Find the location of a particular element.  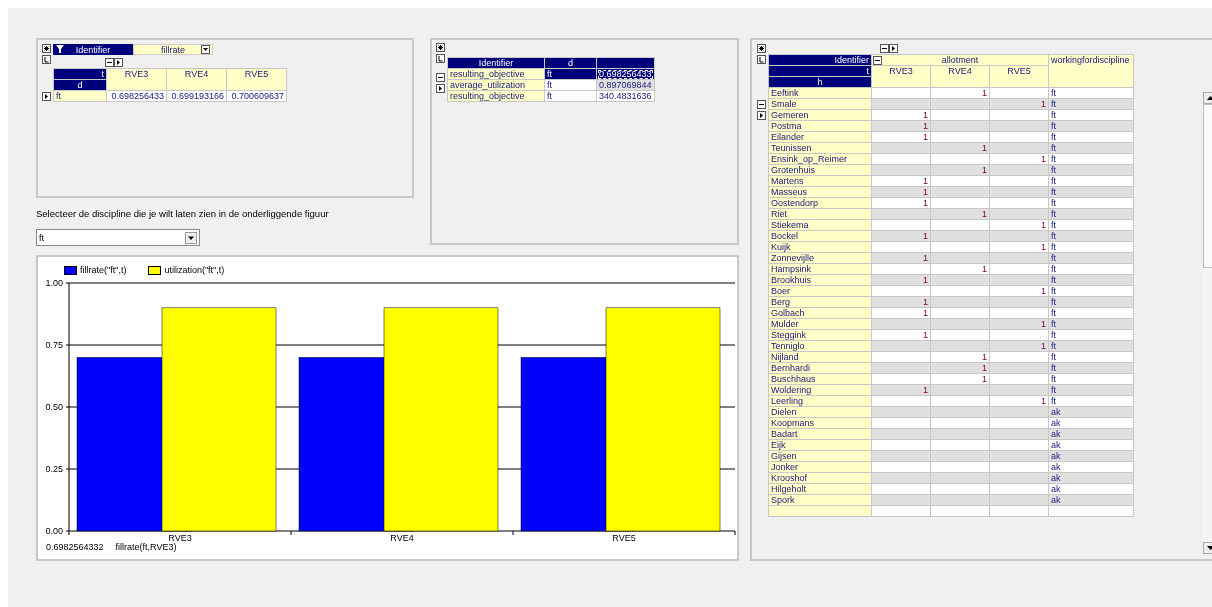

row-header: average_utilization is located at coordinates (496, 85).